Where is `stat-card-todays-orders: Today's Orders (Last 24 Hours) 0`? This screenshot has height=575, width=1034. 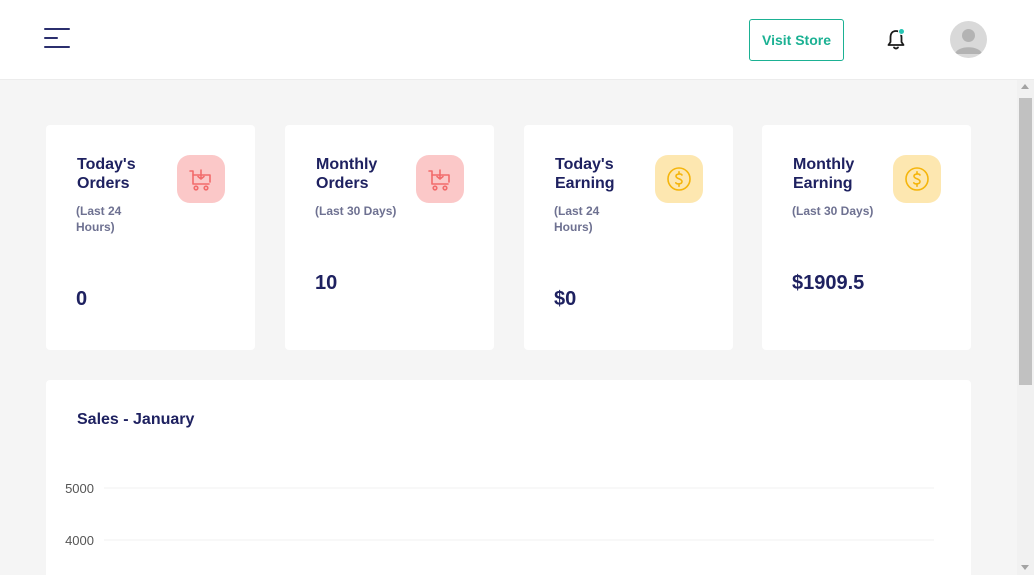 stat-card-todays-orders: Today's Orders (Last 24 Hours) 0 is located at coordinates (150, 237).